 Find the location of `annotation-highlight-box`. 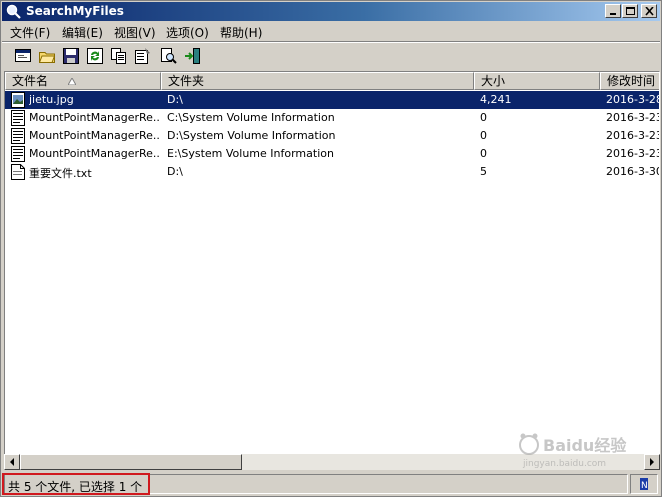

annotation-highlight-box is located at coordinates (76, 484).